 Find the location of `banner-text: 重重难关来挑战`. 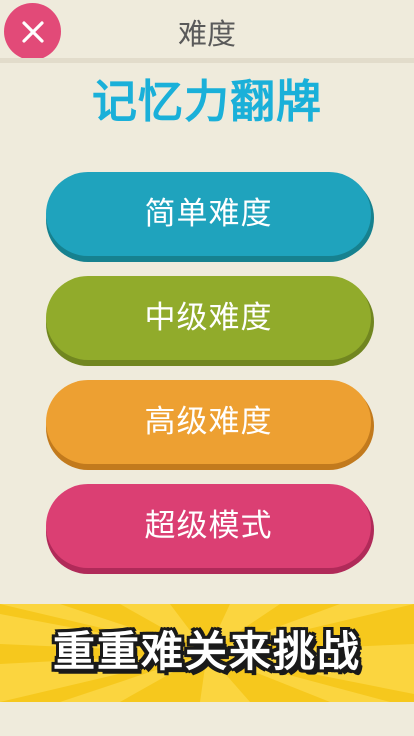

banner-text: 重重难关来挑战 is located at coordinates (206, 651).